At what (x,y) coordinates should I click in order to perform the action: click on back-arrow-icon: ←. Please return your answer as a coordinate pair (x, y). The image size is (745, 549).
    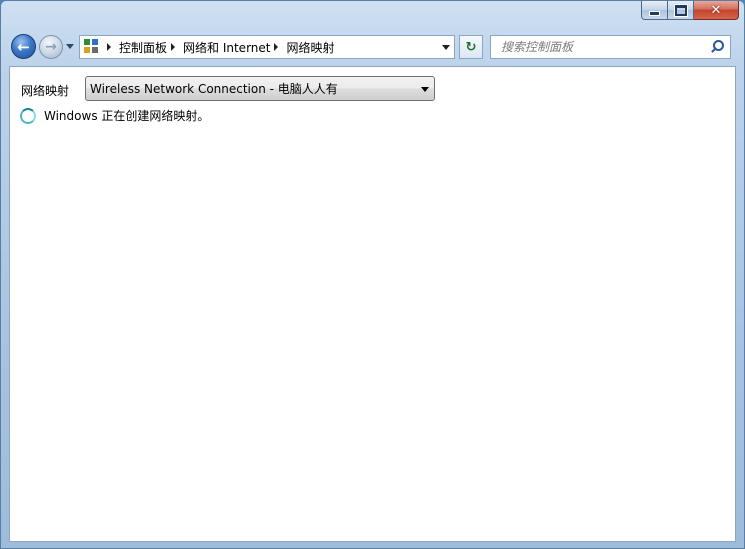
    Looking at the image, I should click on (23, 46).